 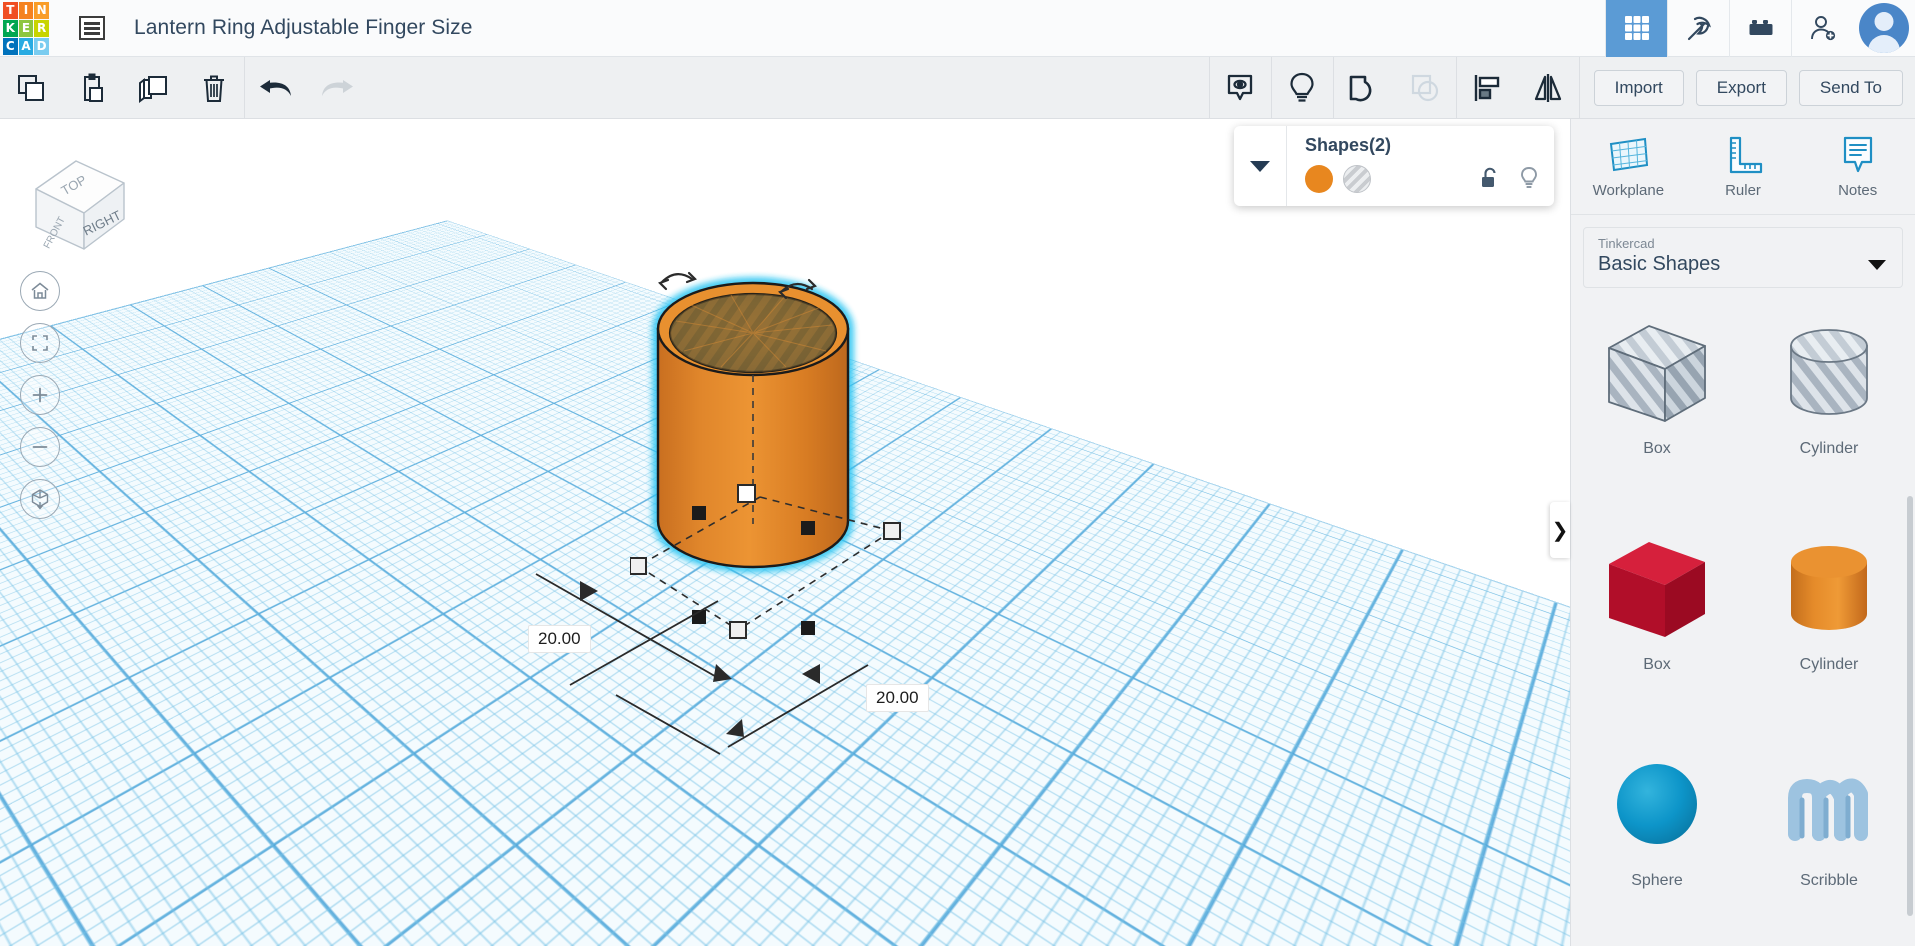 I want to click on shape-box-hole-label: Box, so click(x=1657, y=448).